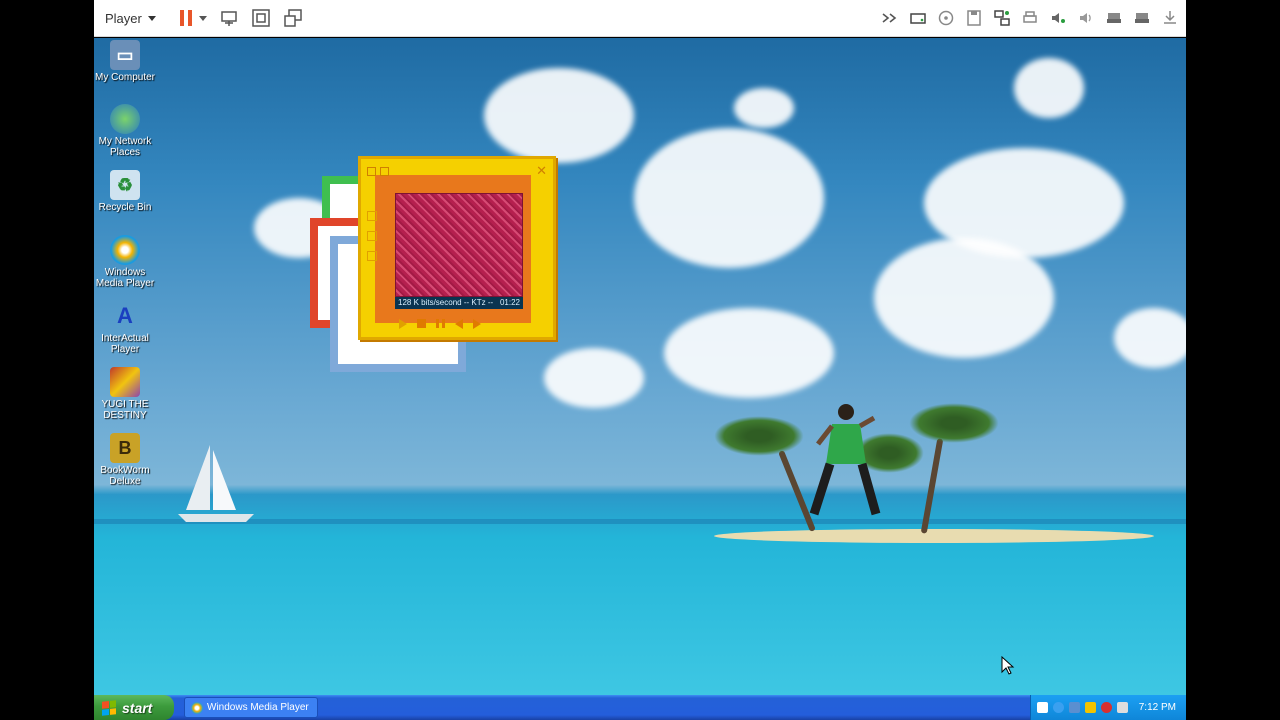 Image resolution: width=1280 pixels, height=720 pixels. Describe the element at coordinates (216, 483) in the screenshot. I see `sailboat-icon` at that location.